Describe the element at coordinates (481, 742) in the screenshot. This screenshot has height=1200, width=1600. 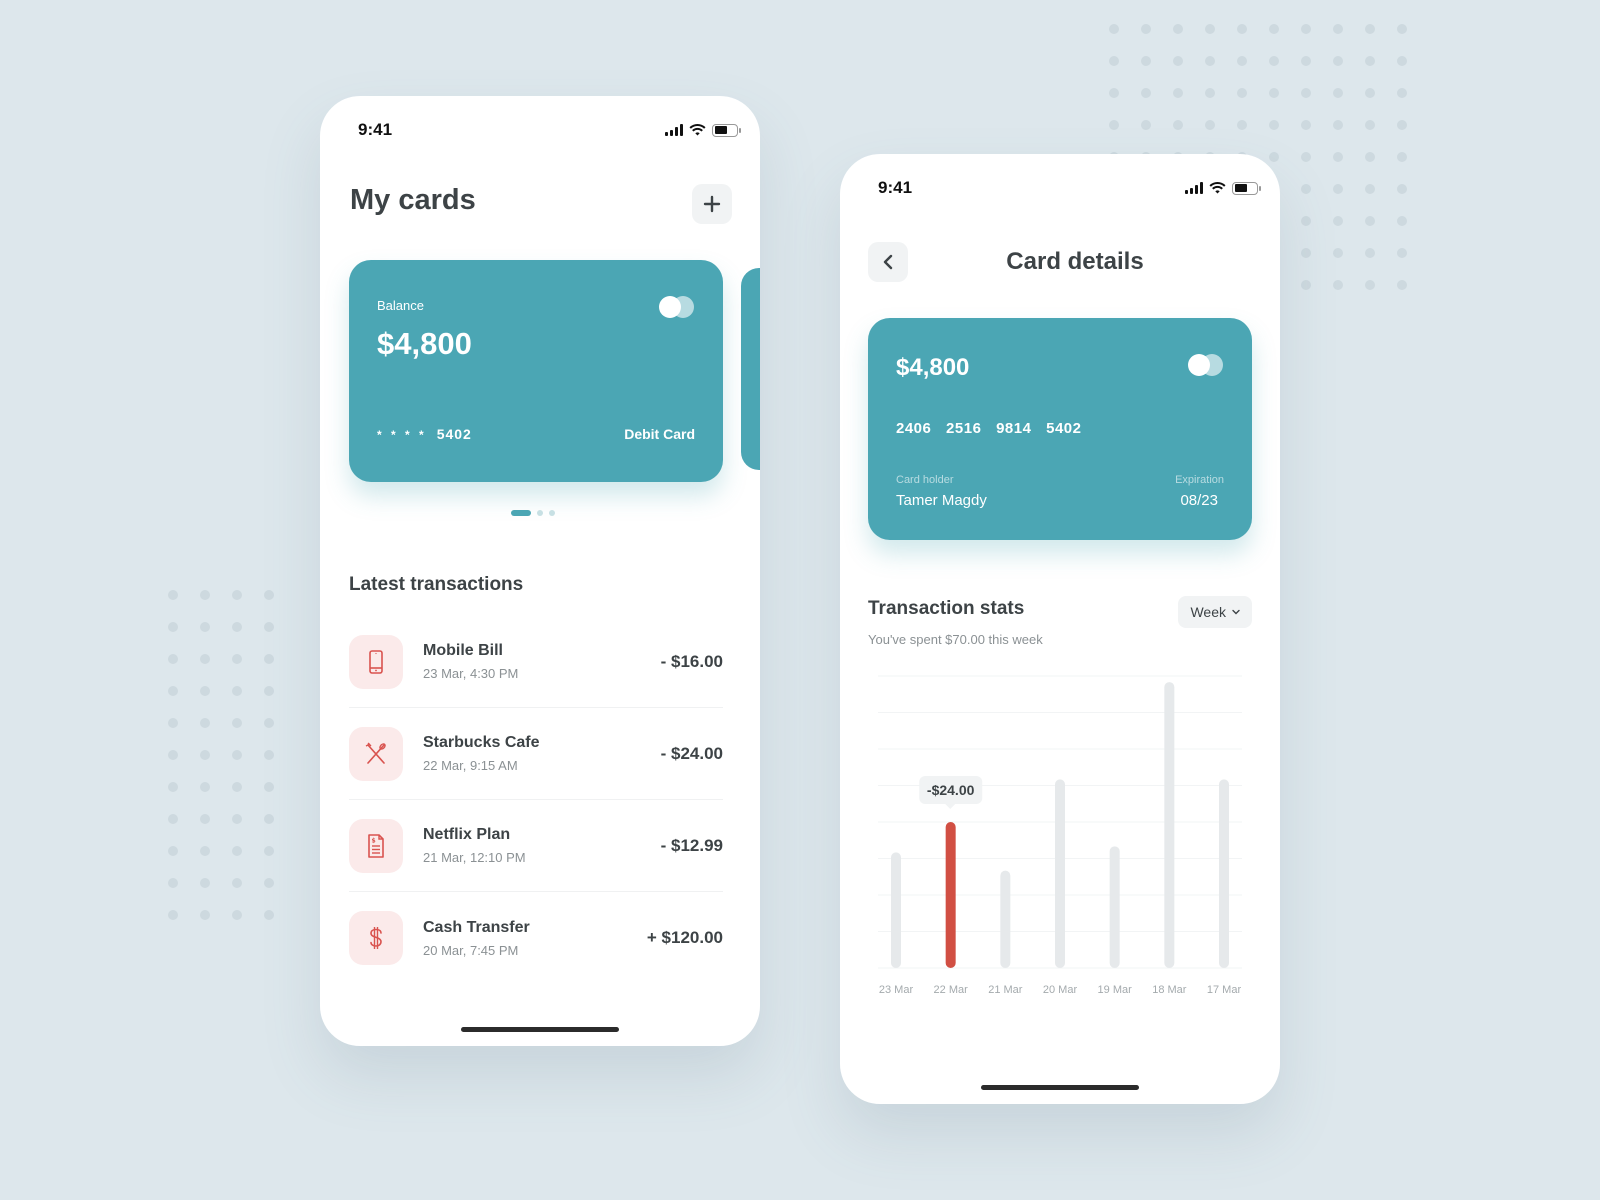
I see `transaction-name: Starbucks Cafe` at that location.